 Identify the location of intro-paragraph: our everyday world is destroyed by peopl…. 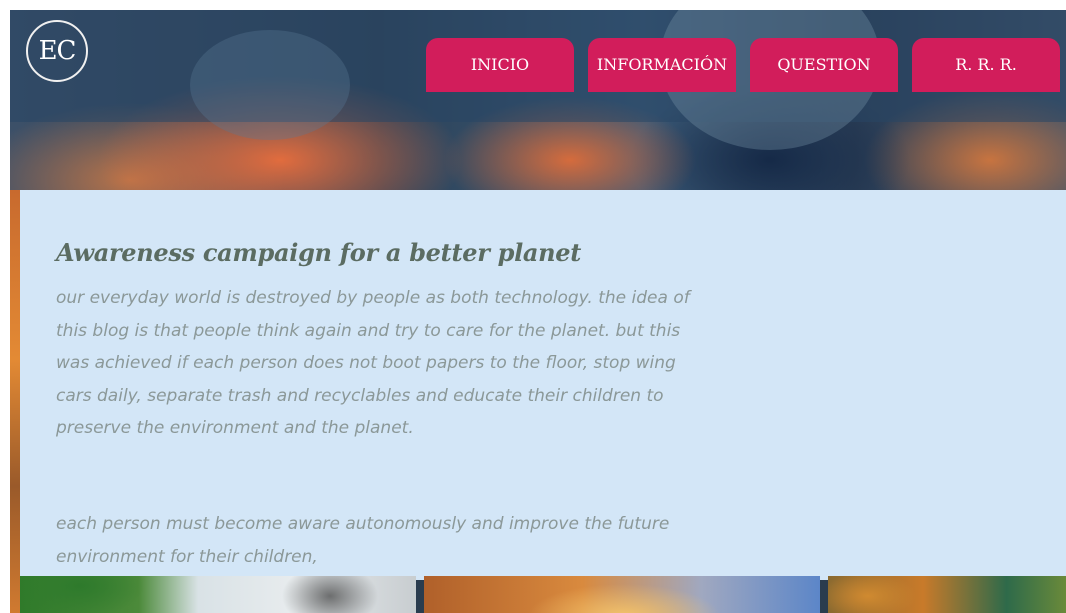
(373, 363).